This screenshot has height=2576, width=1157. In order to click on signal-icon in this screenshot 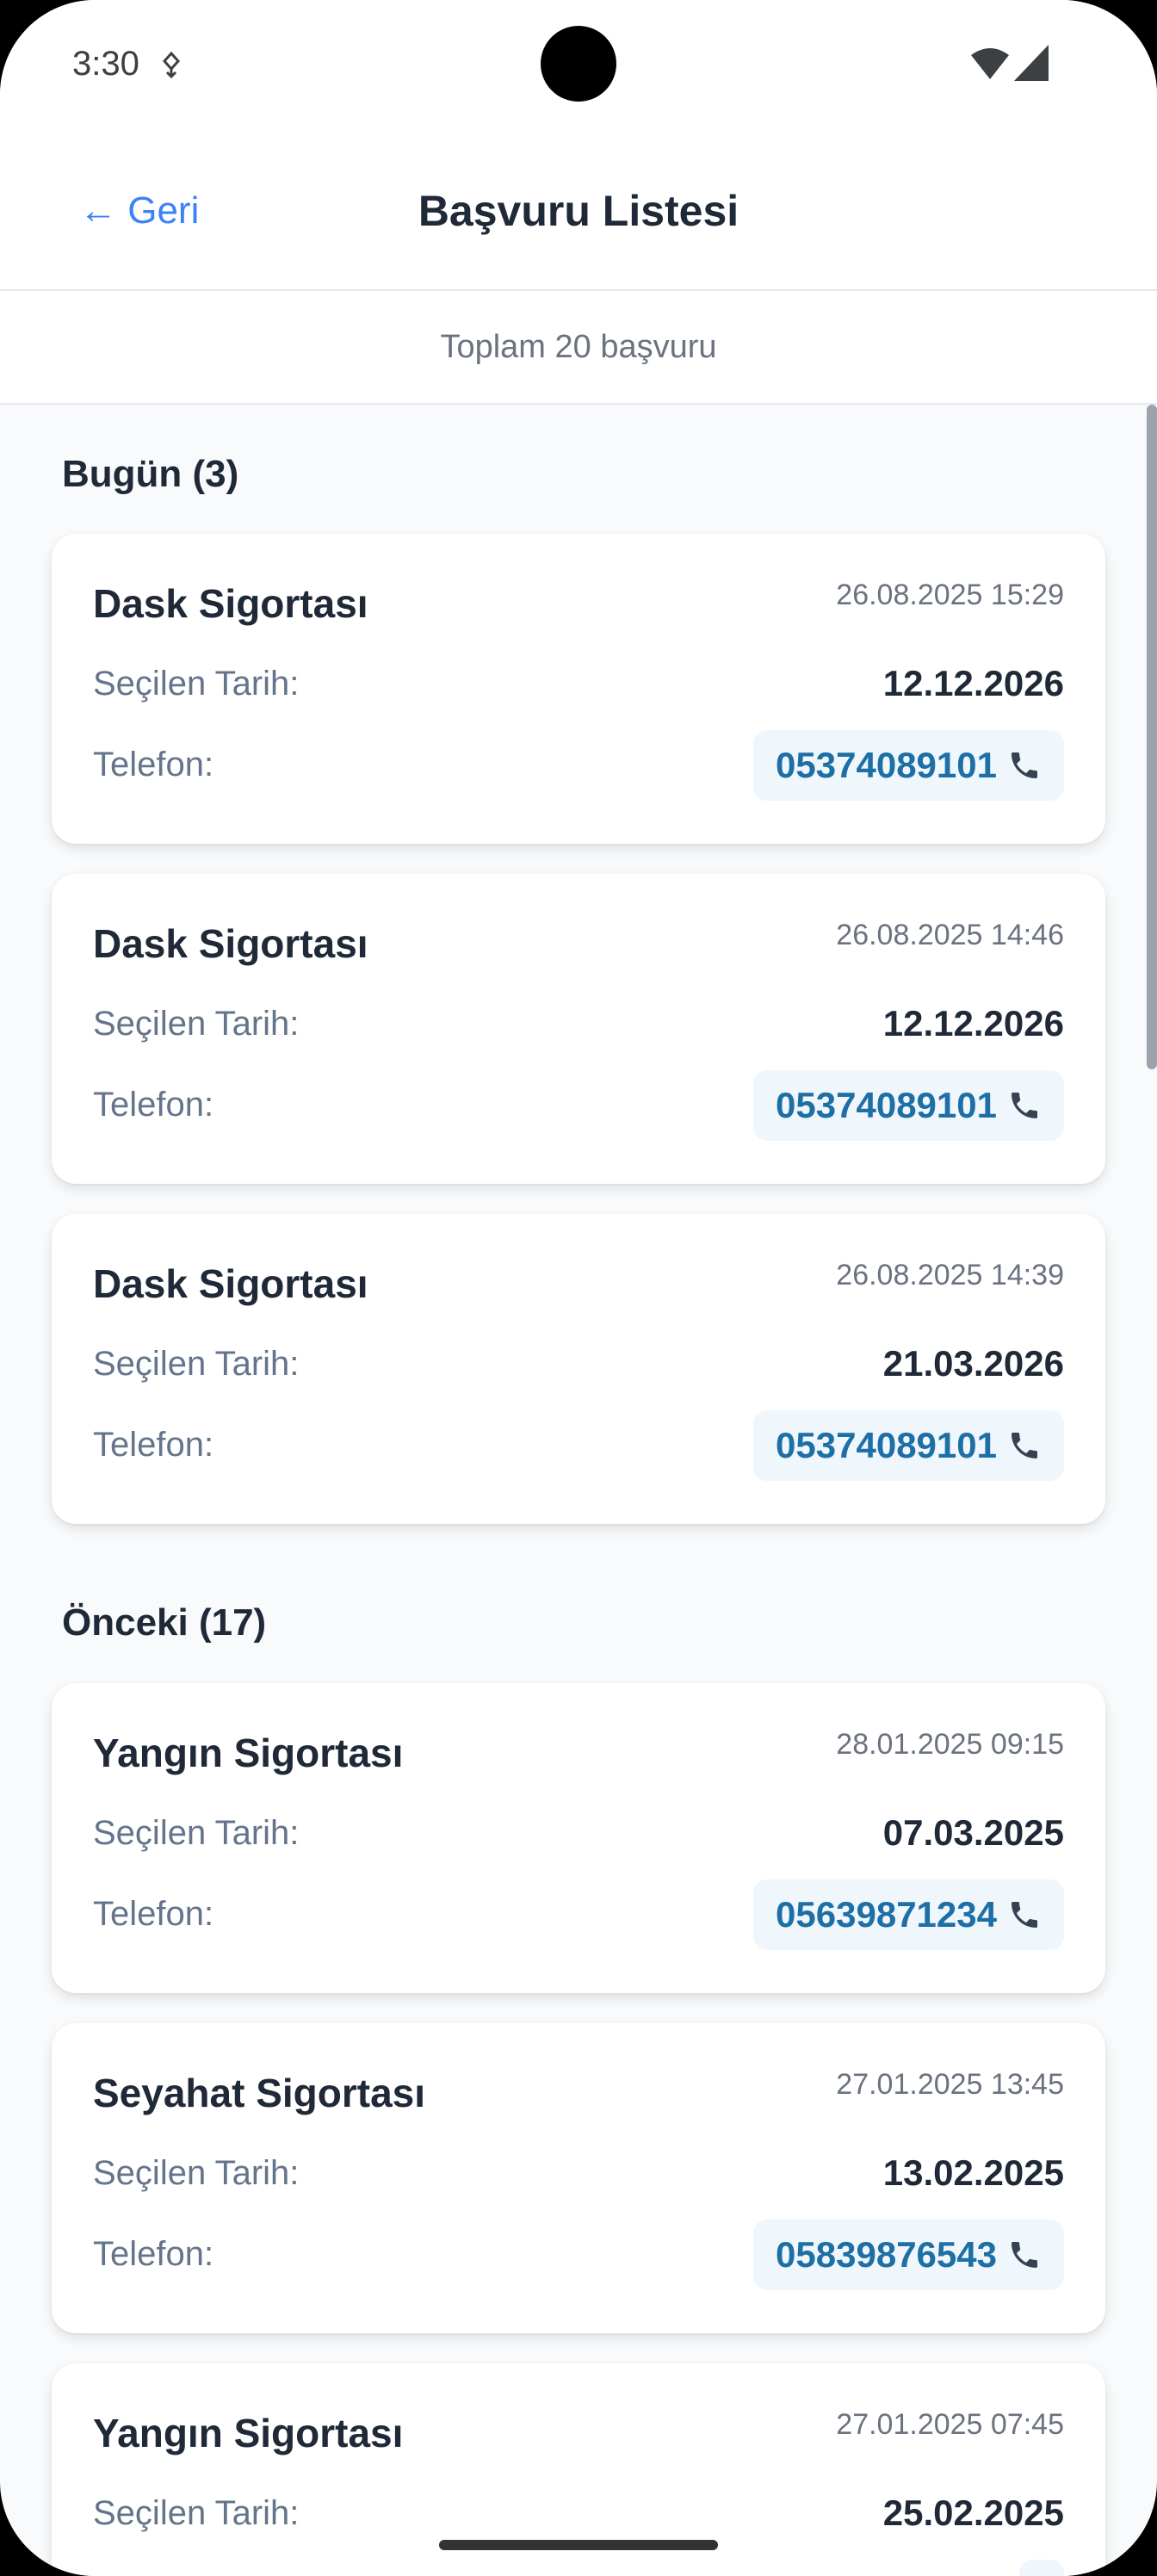, I will do `click(1032, 63)`.